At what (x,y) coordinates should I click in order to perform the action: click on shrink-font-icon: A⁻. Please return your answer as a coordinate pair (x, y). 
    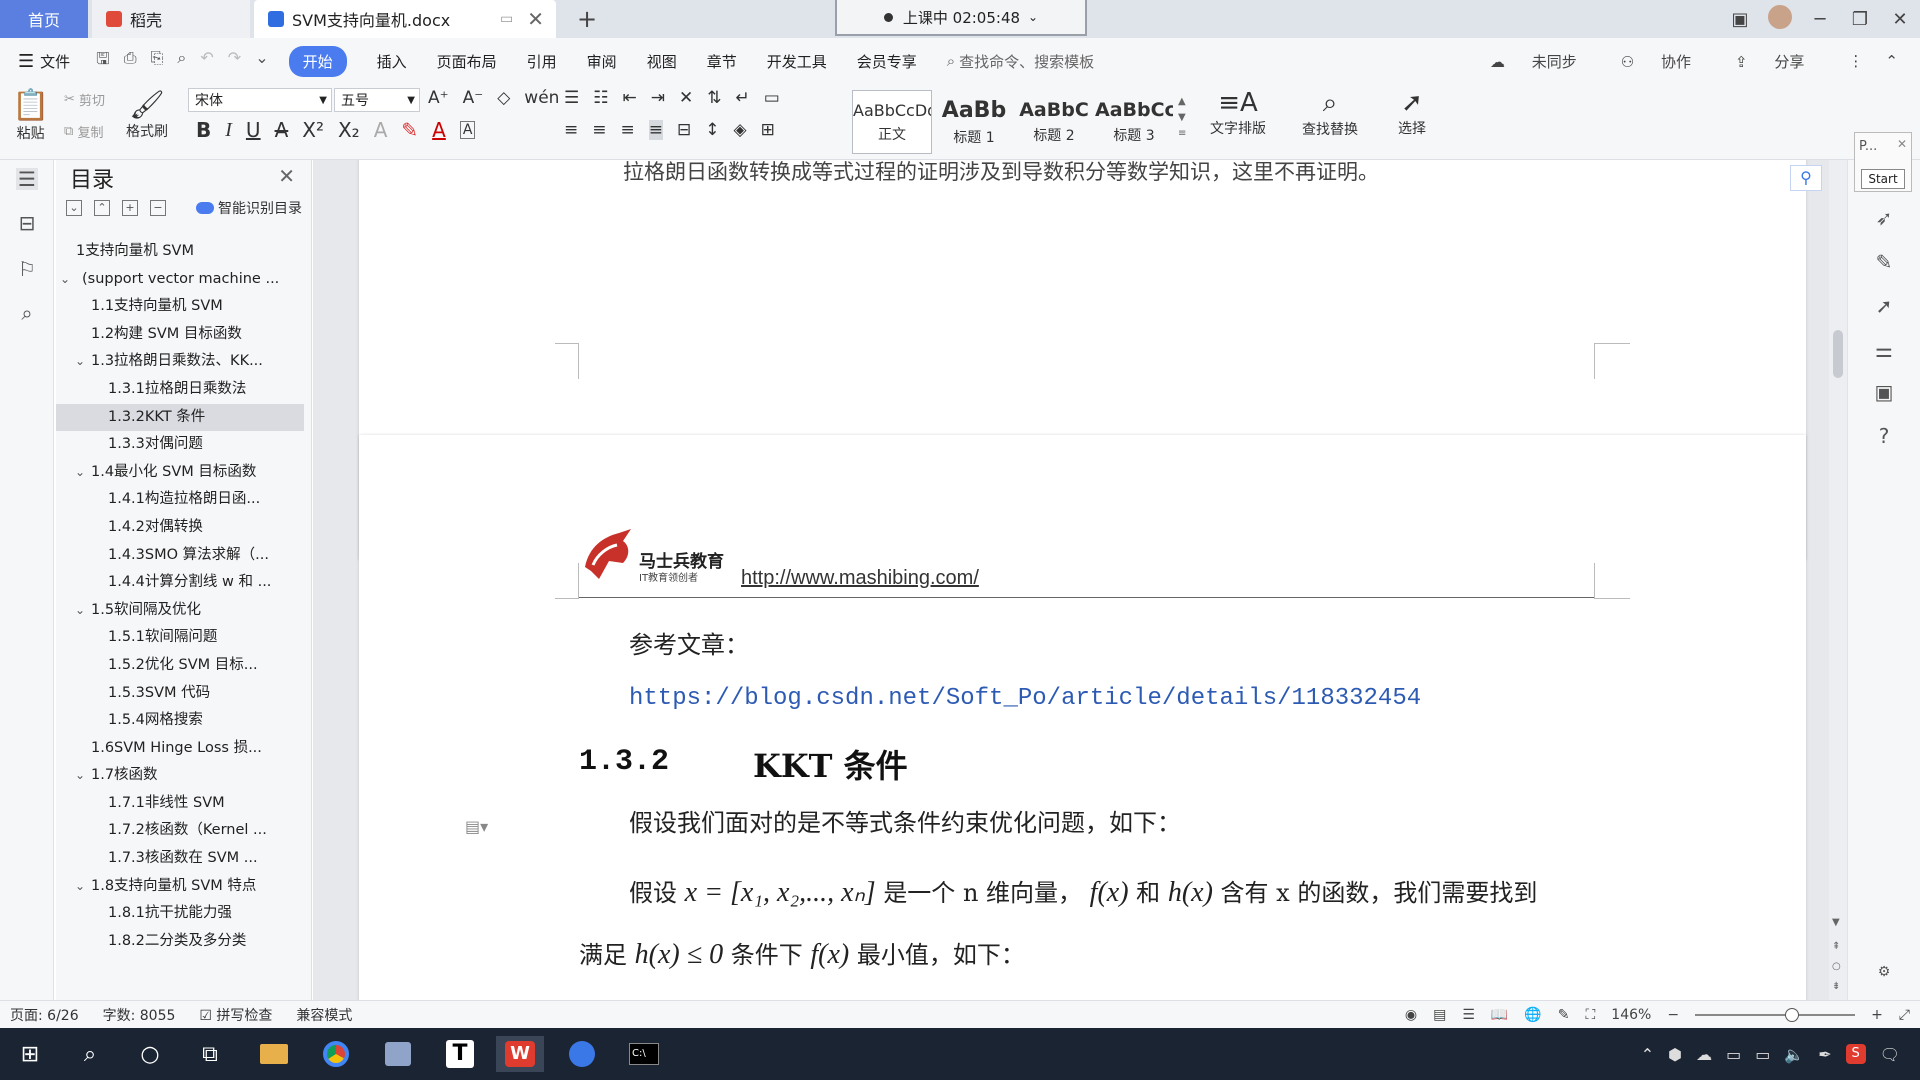
    Looking at the image, I should click on (473, 98).